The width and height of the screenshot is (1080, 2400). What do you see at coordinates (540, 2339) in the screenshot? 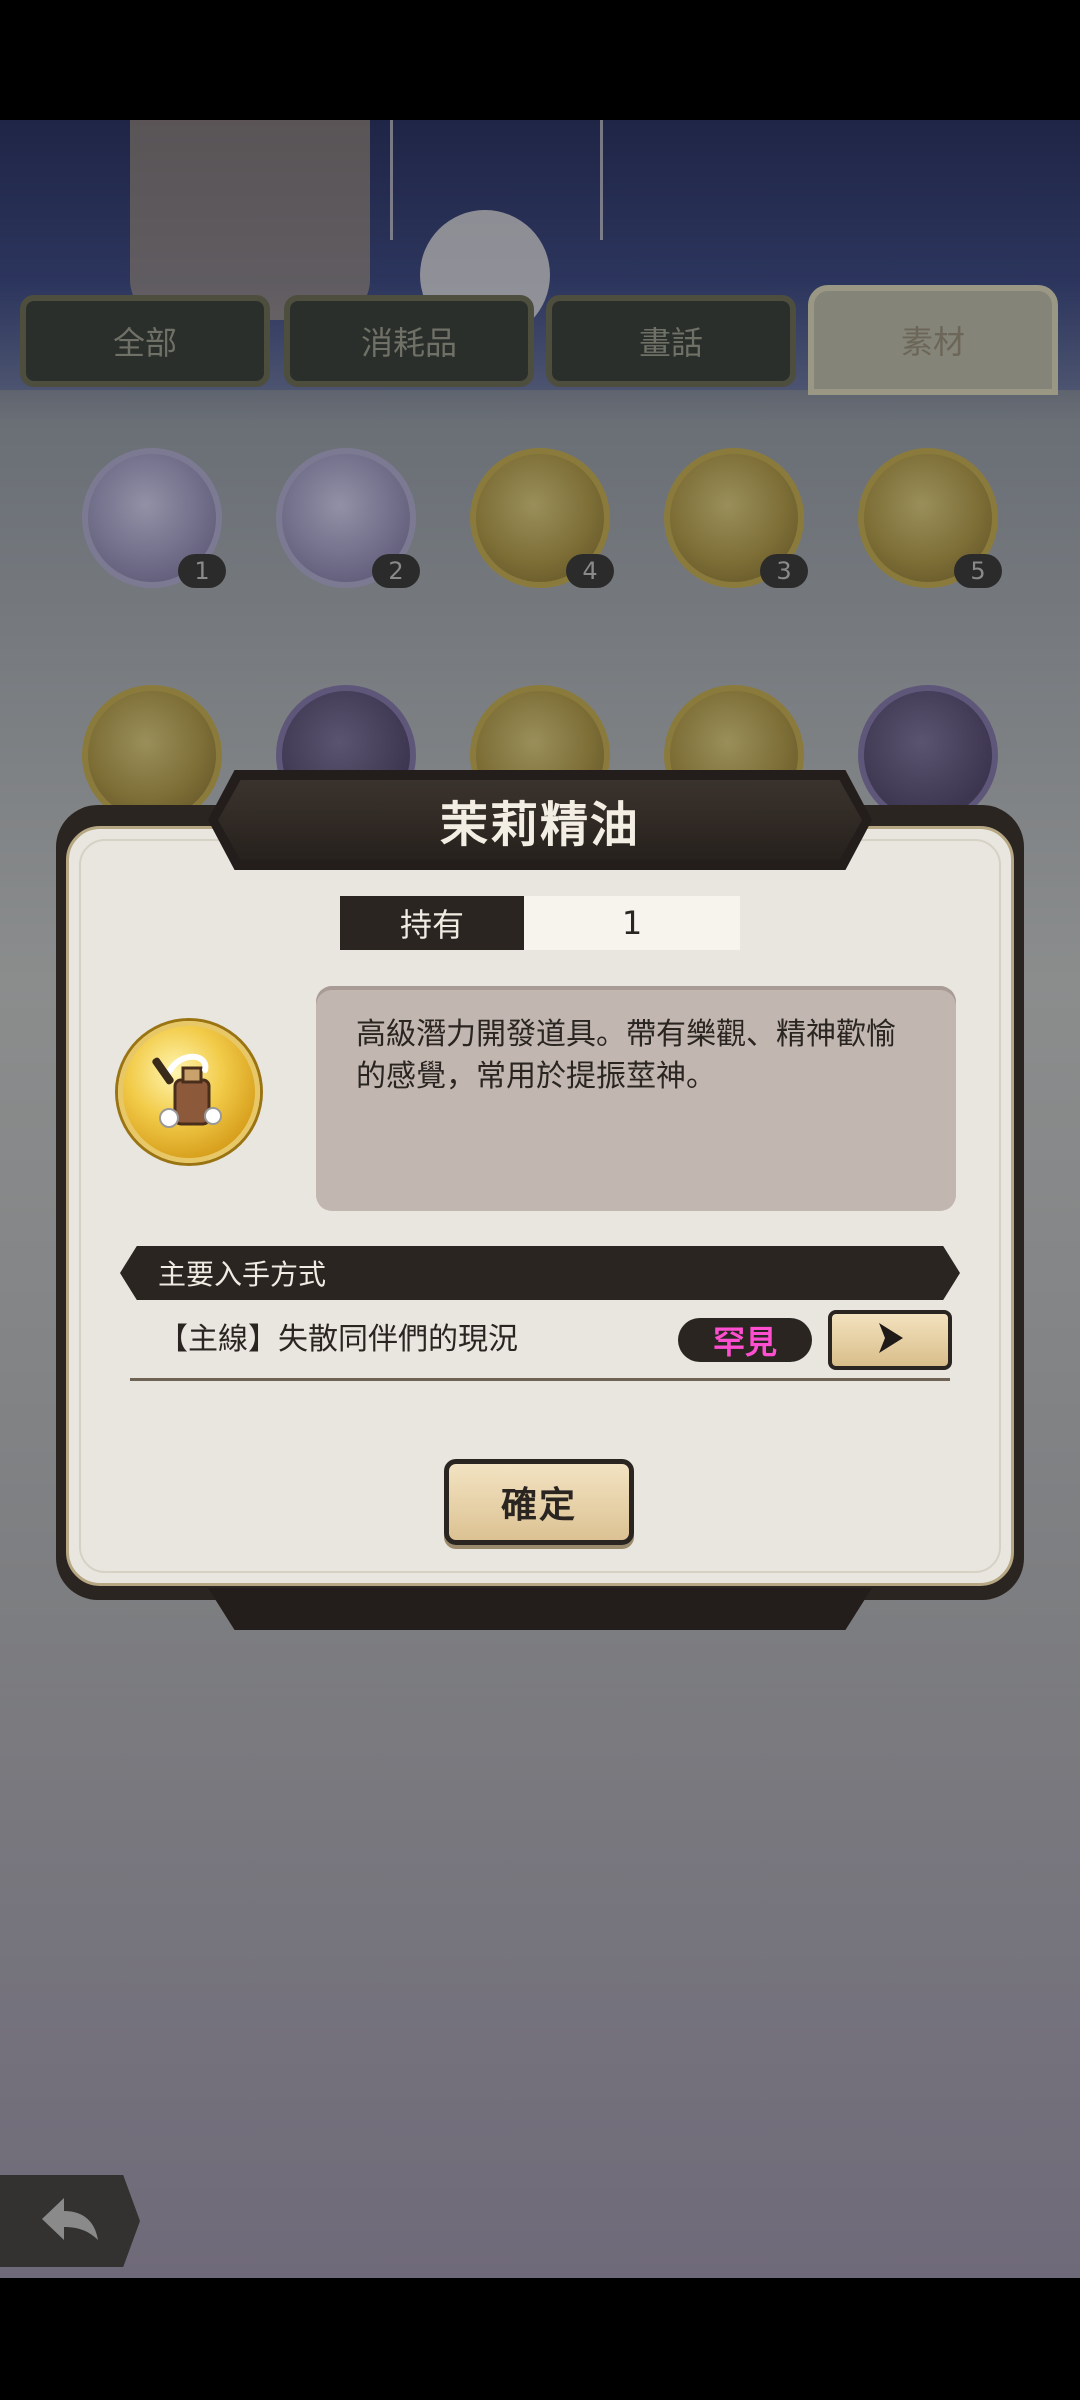
I see `navigation-bar` at bounding box center [540, 2339].